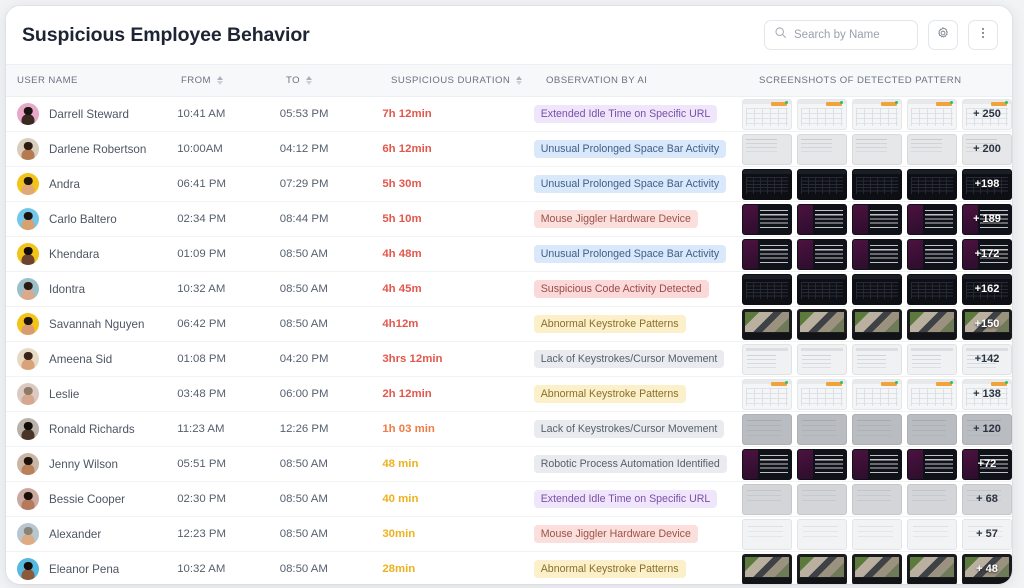 This screenshot has height=588, width=1024. What do you see at coordinates (986, 464) in the screenshot?
I see `screenshot-more-badge: +72` at bounding box center [986, 464].